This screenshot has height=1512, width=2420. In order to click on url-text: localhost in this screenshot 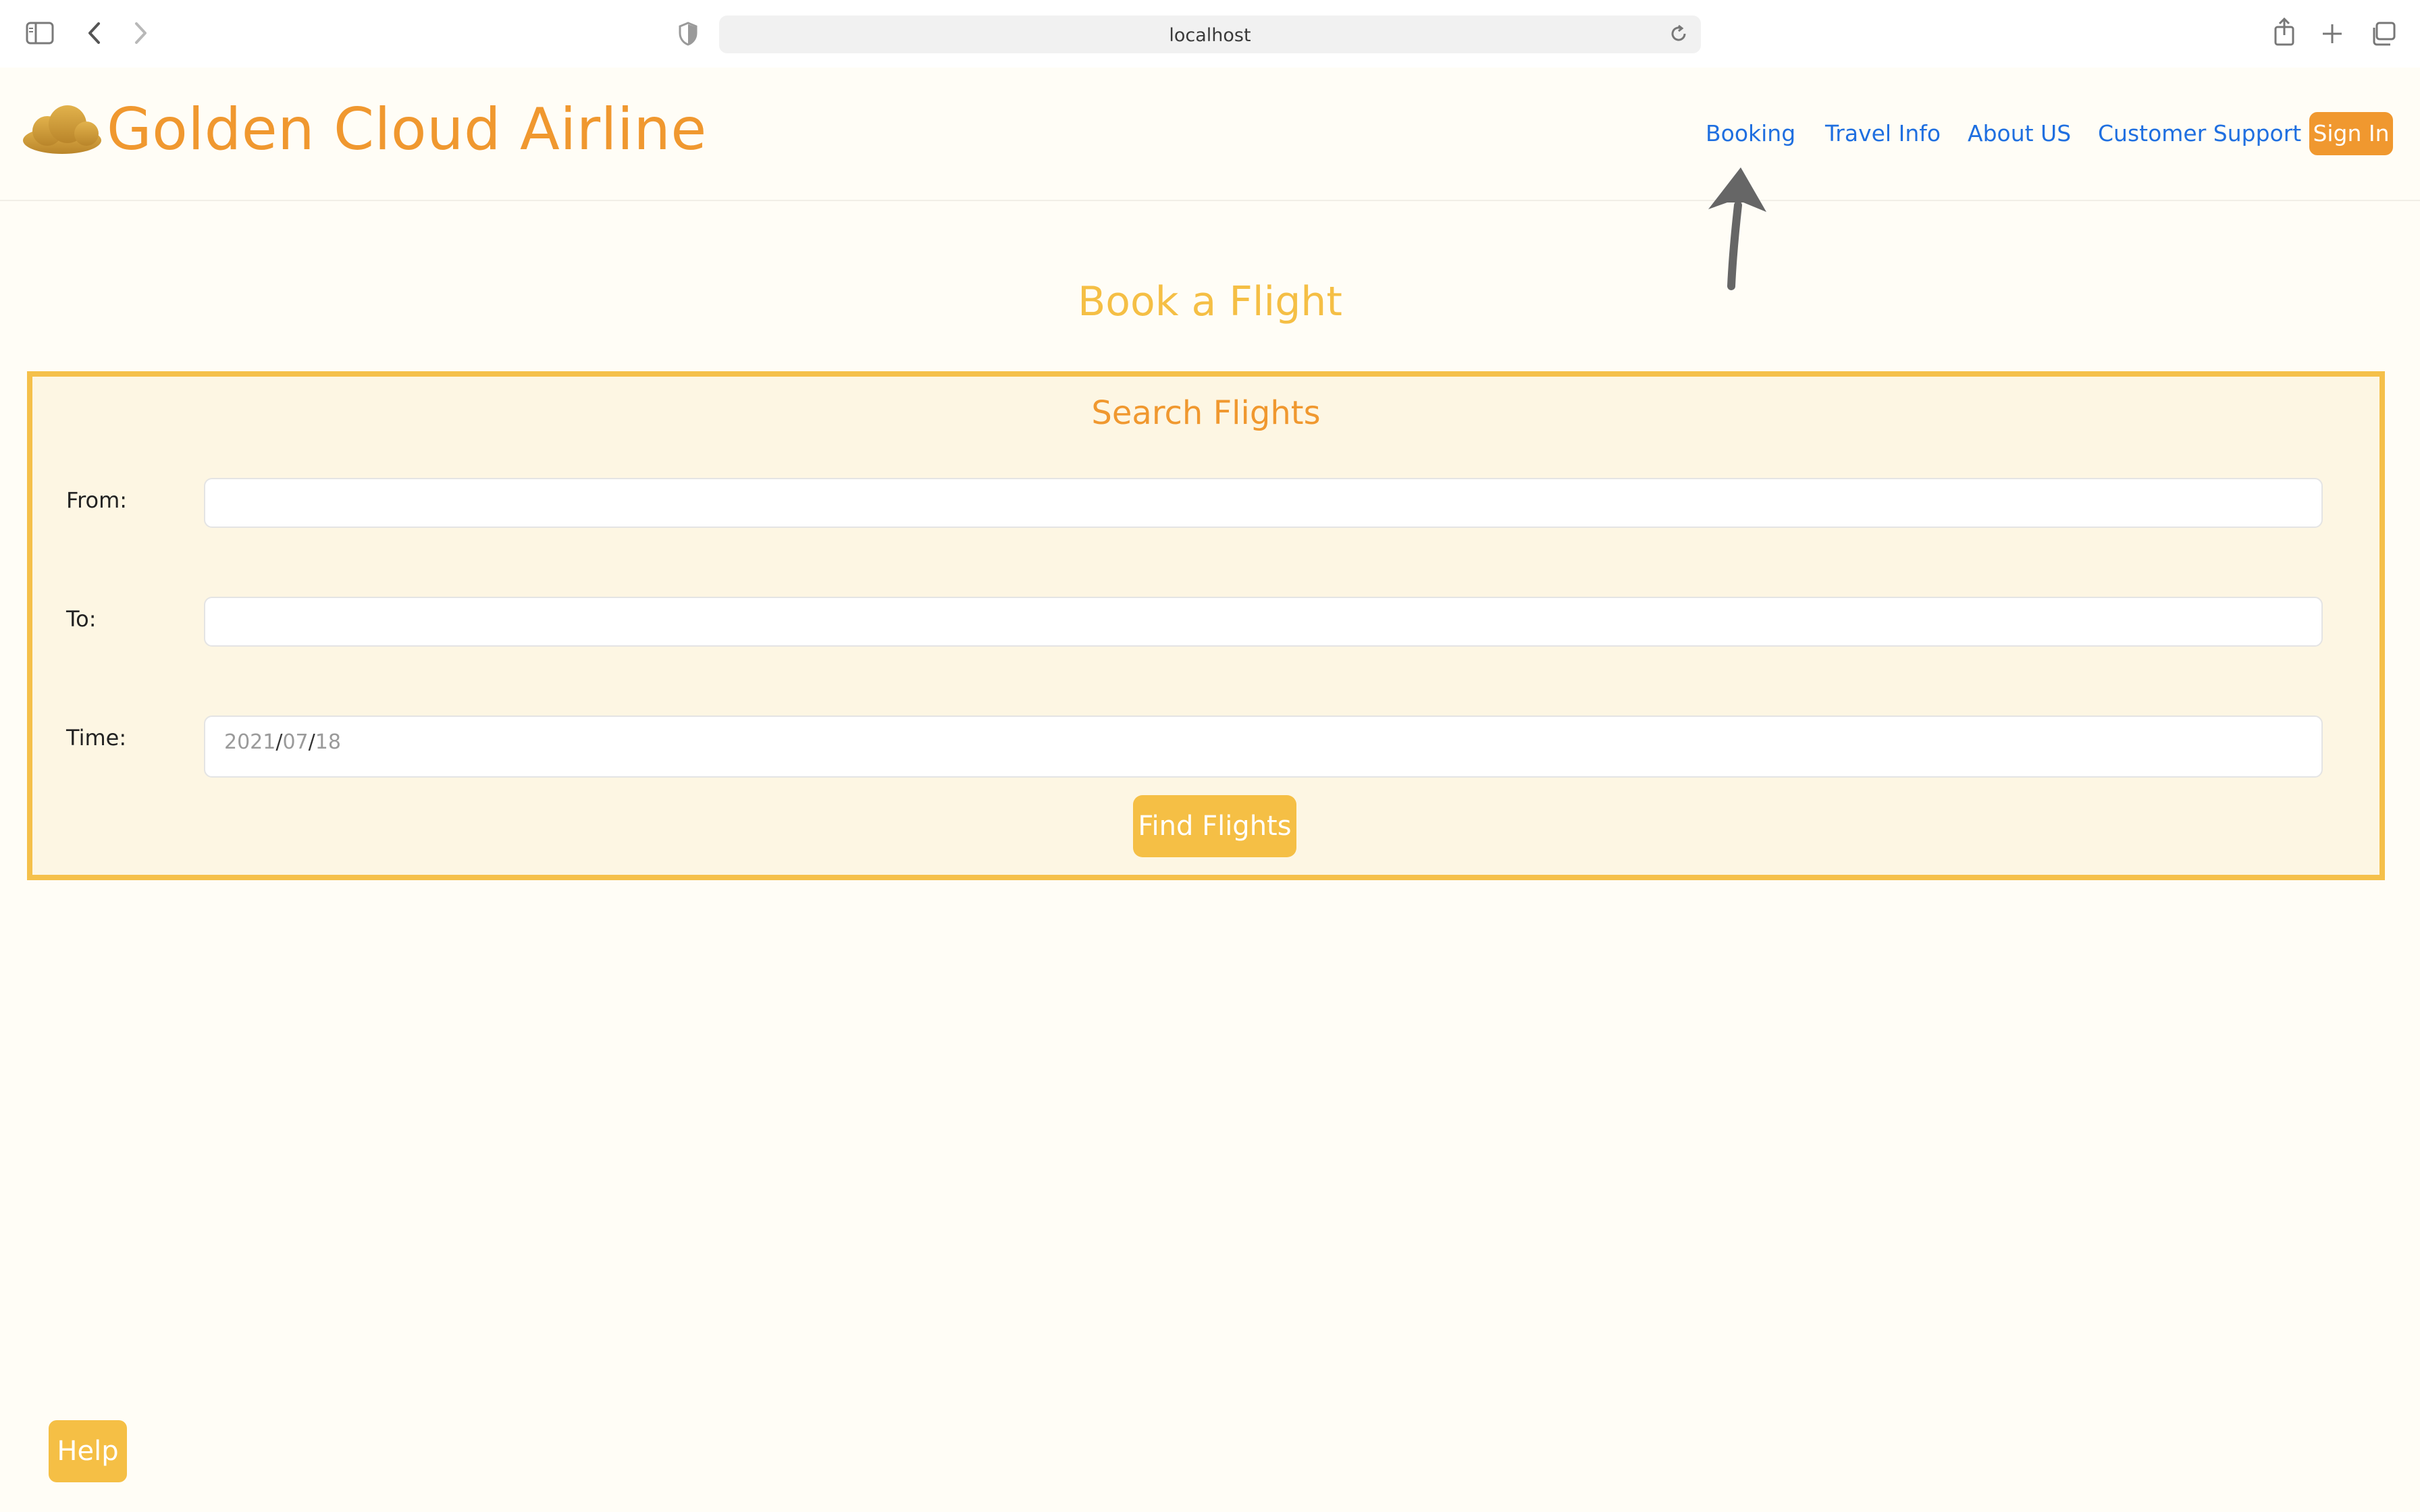, I will do `click(1210, 35)`.